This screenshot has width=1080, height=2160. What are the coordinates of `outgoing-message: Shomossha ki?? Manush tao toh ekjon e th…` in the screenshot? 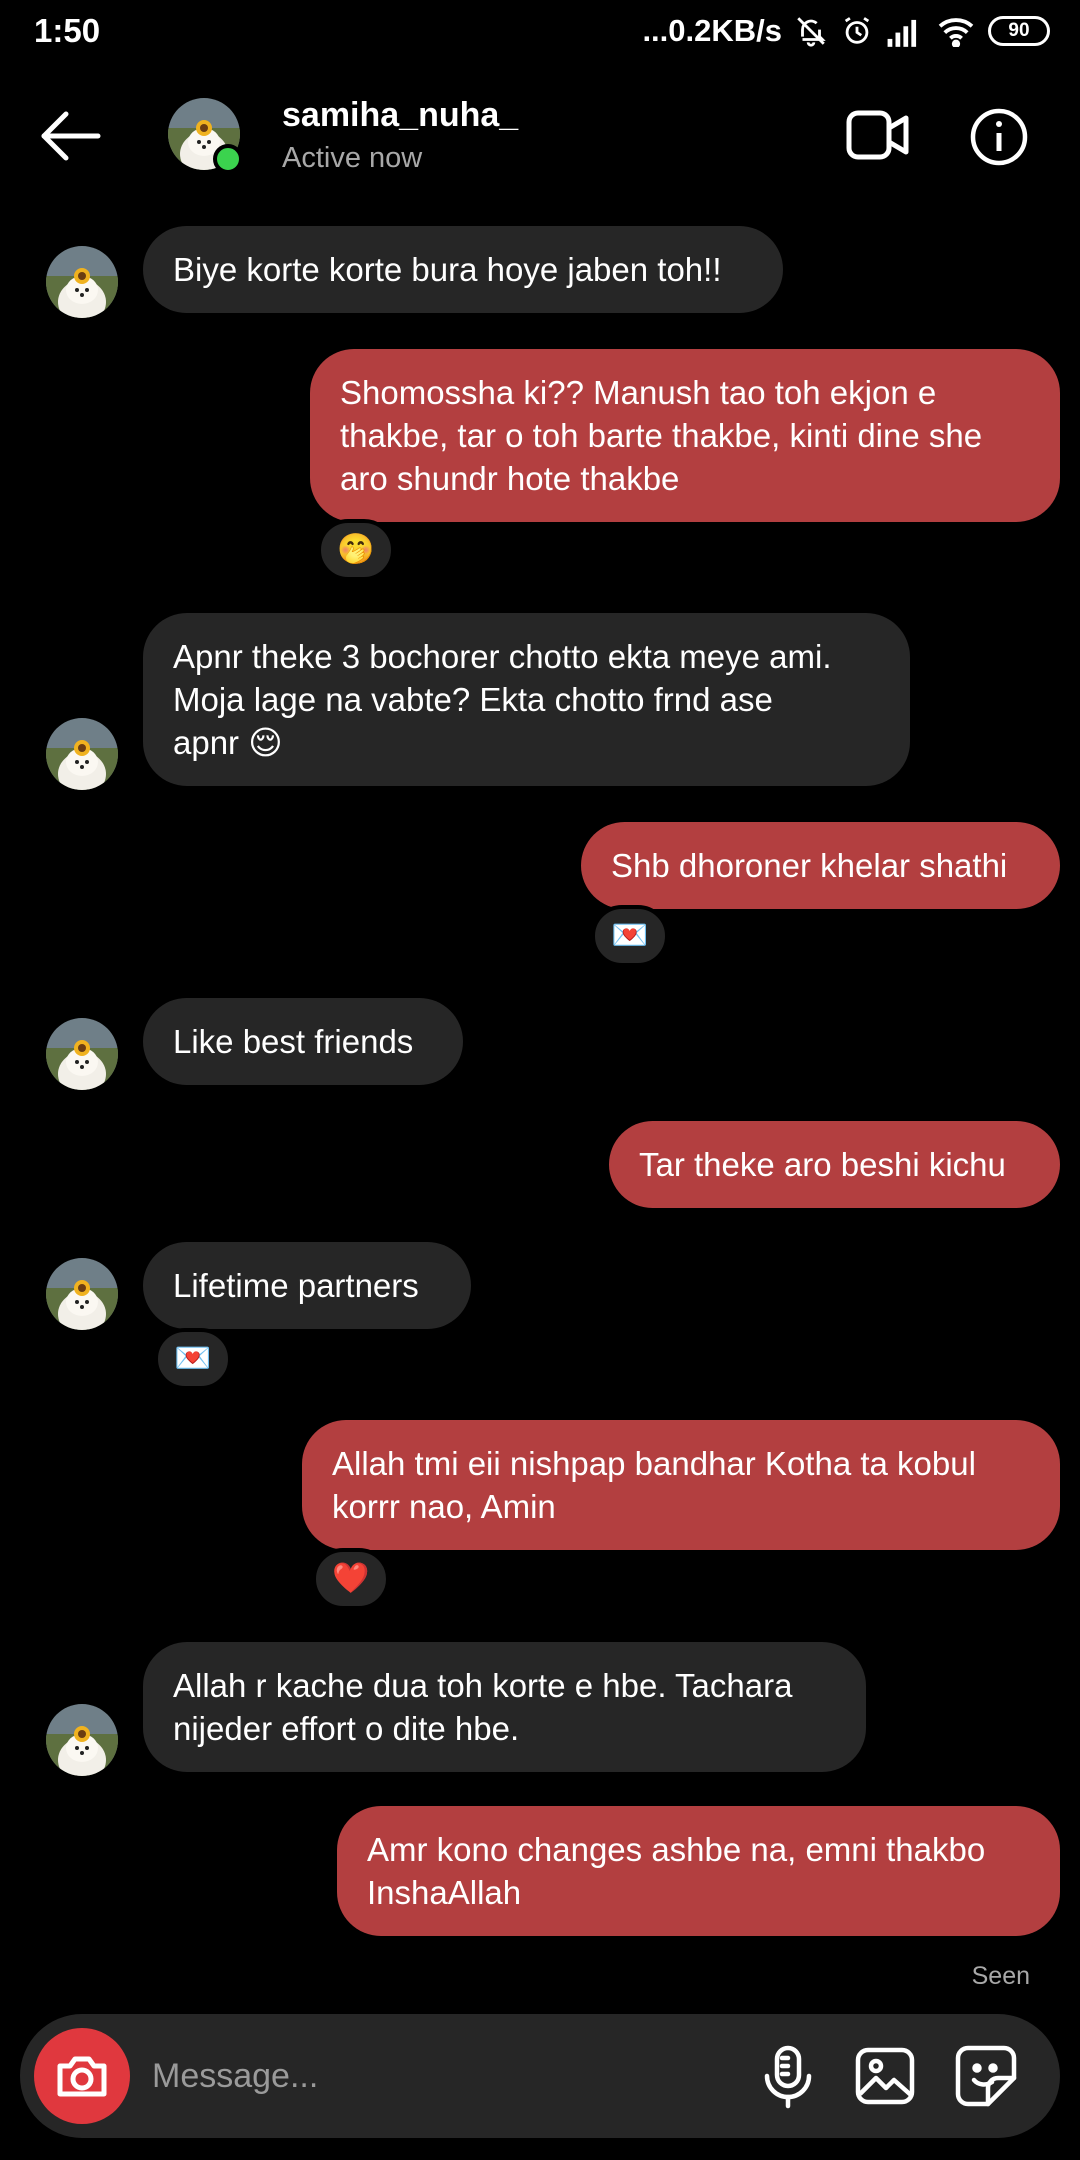 It's located at (685, 435).